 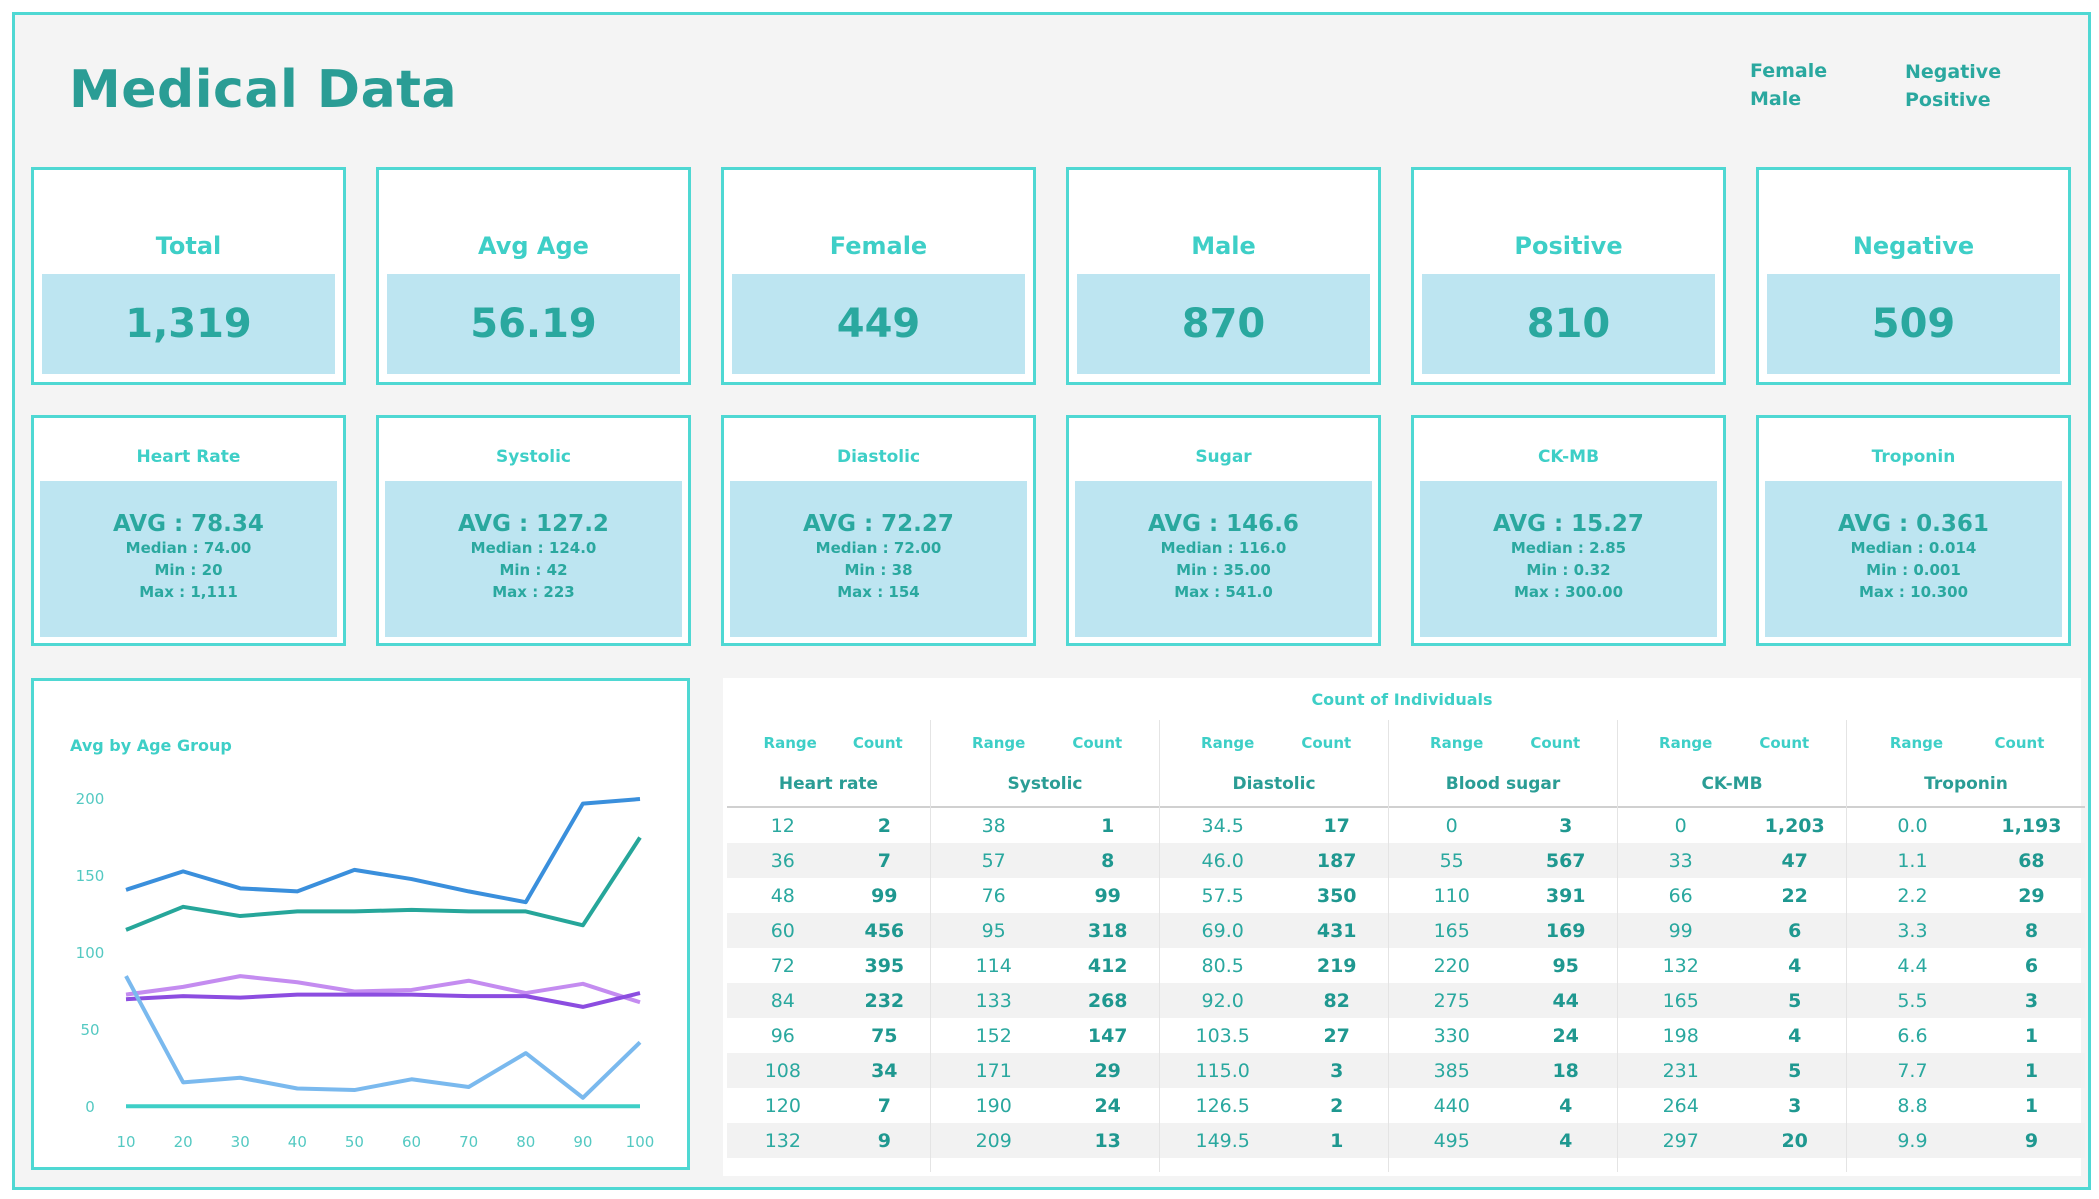 I want to click on table-row: 57.5 350, so click(x=1274, y=895).